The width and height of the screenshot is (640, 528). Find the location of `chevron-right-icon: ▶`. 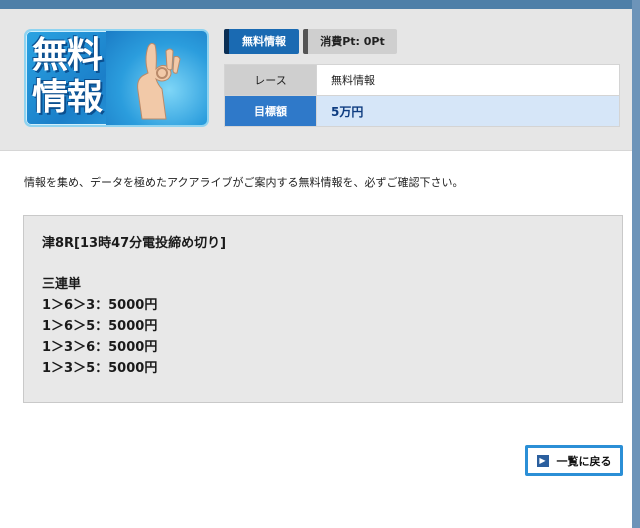

chevron-right-icon: ▶ is located at coordinates (542, 460).